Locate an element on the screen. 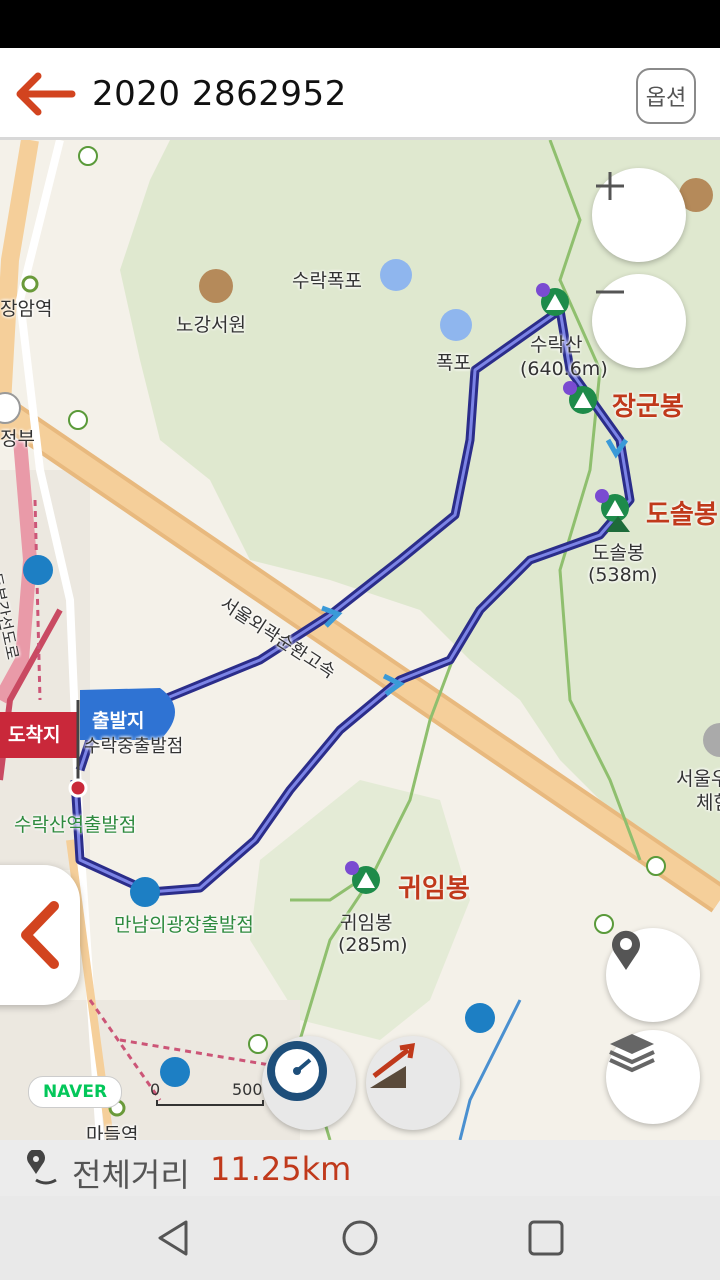 The width and height of the screenshot is (720, 1280). label-surak-peak: 수락산 is located at coordinates (556, 345).